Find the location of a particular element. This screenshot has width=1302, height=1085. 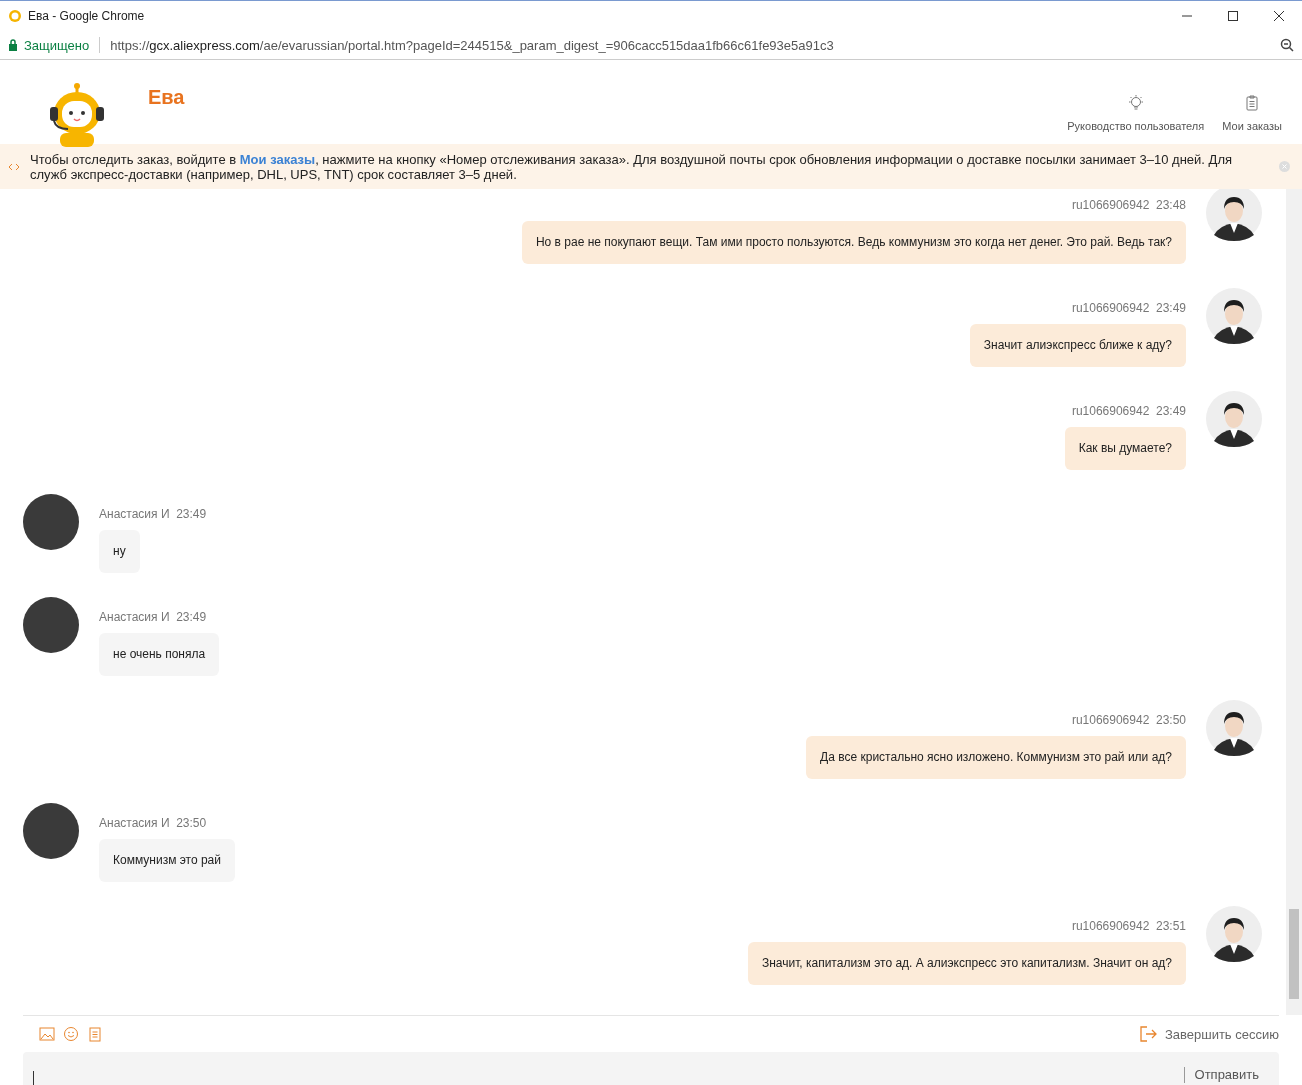

clipboard-icon is located at coordinates (95, 1034).